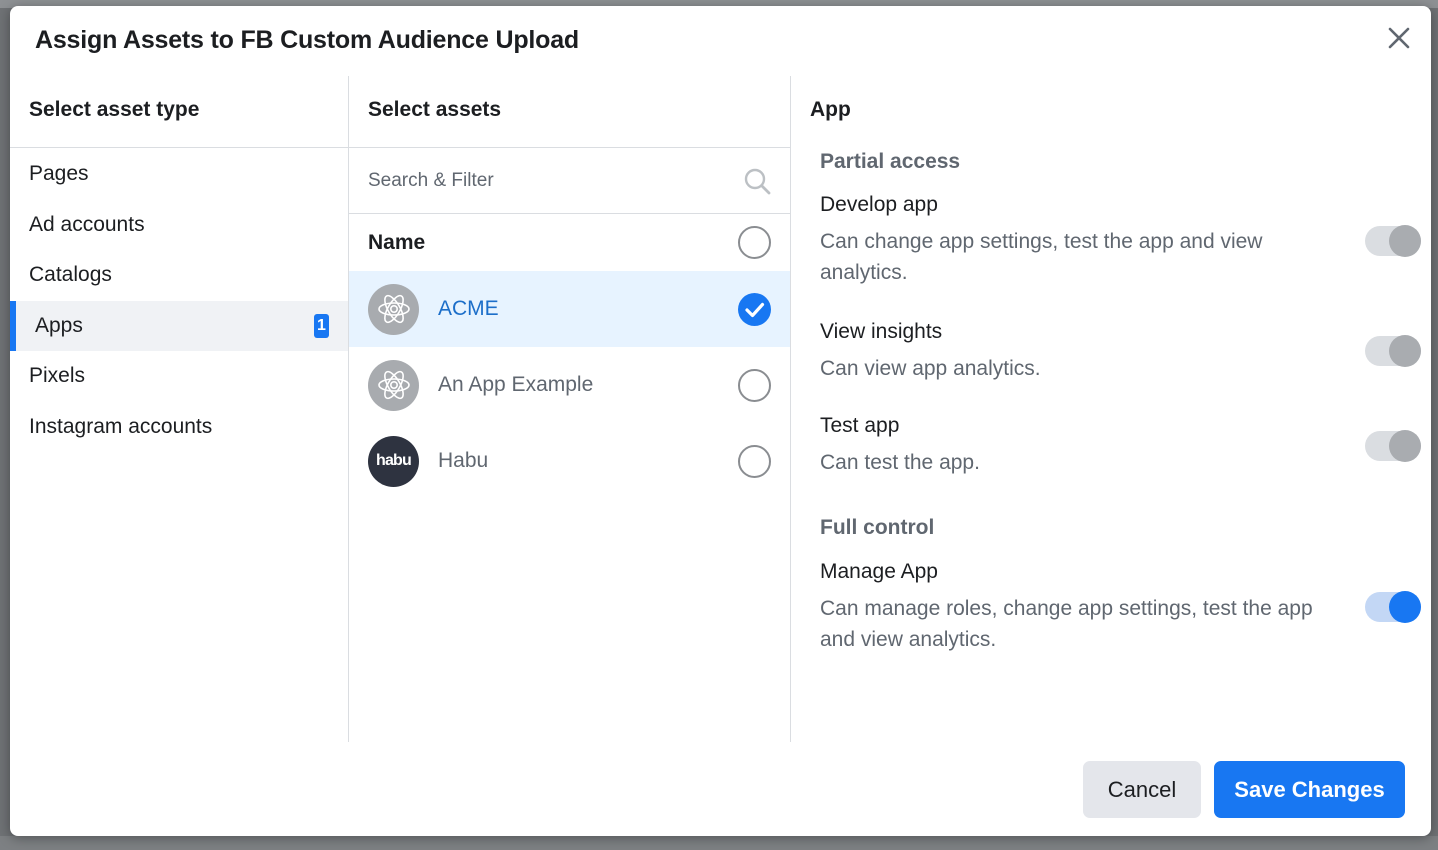 This screenshot has height=850, width=1438. I want to click on asset-type-catalogs: Catalogs, so click(179, 275).